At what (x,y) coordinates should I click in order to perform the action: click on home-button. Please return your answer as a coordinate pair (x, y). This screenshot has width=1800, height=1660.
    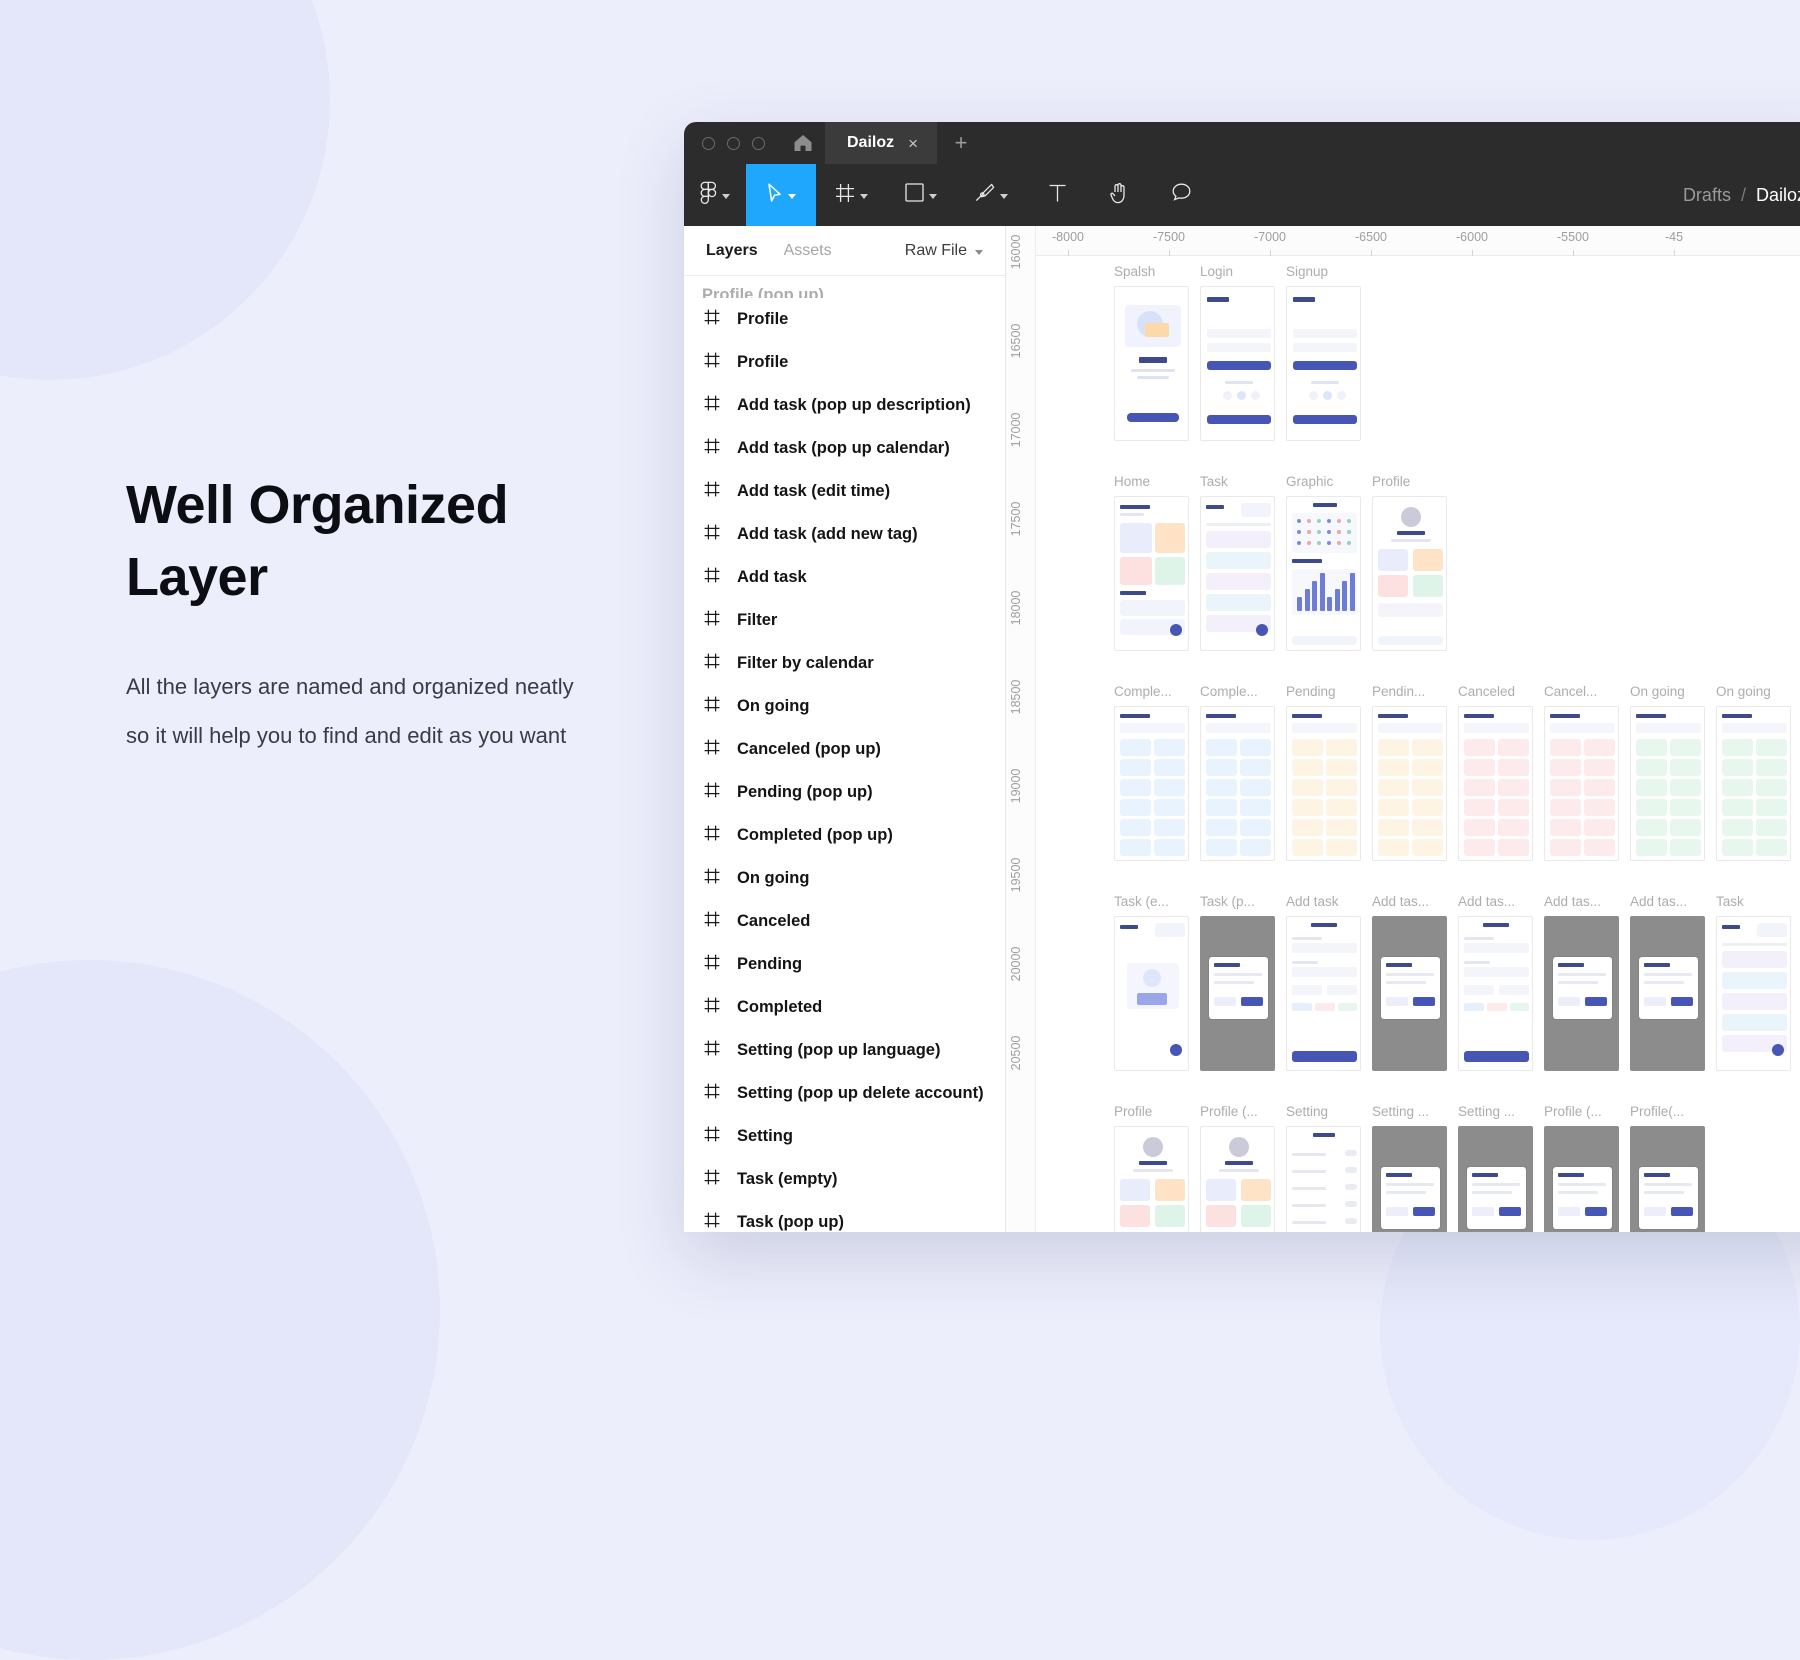
    Looking at the image, I should click on (803, 143).